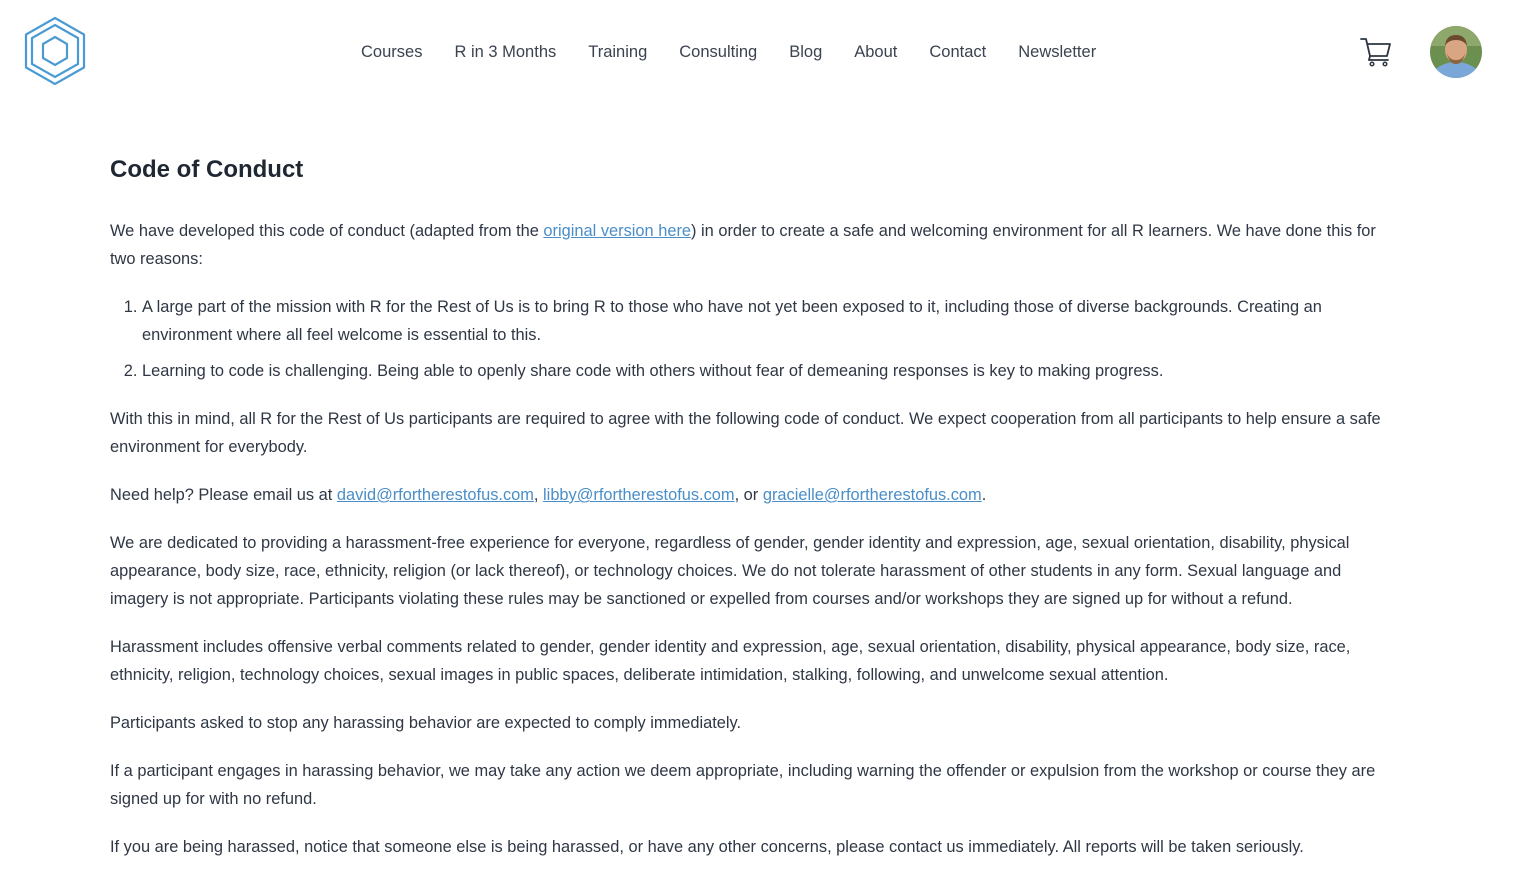 This screenshot has height=889, width=1531. What do you see at coordinates (984, 495) in the screenshot?
I see `help-suffix: .` at bounding box center [984, 495].